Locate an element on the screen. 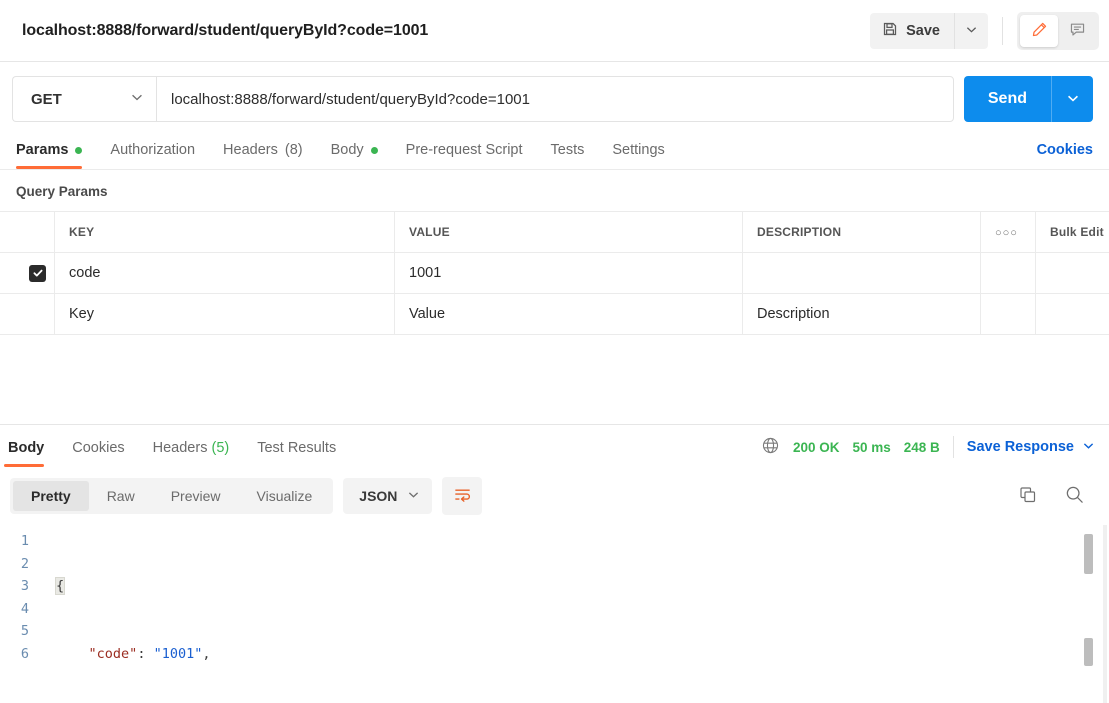 This screenshot has height=703, width=1109. response-meta: 200 OK 50 ms 248 B Save Response is located at coordinates (928, 447).